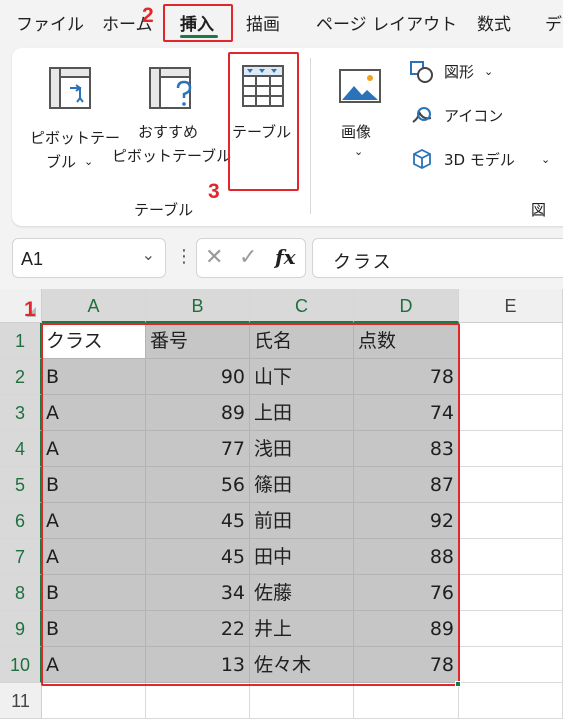  Describe the element at coordinates (459, 72) in the screenshot. I see `shapes-label: 図形` at that location.